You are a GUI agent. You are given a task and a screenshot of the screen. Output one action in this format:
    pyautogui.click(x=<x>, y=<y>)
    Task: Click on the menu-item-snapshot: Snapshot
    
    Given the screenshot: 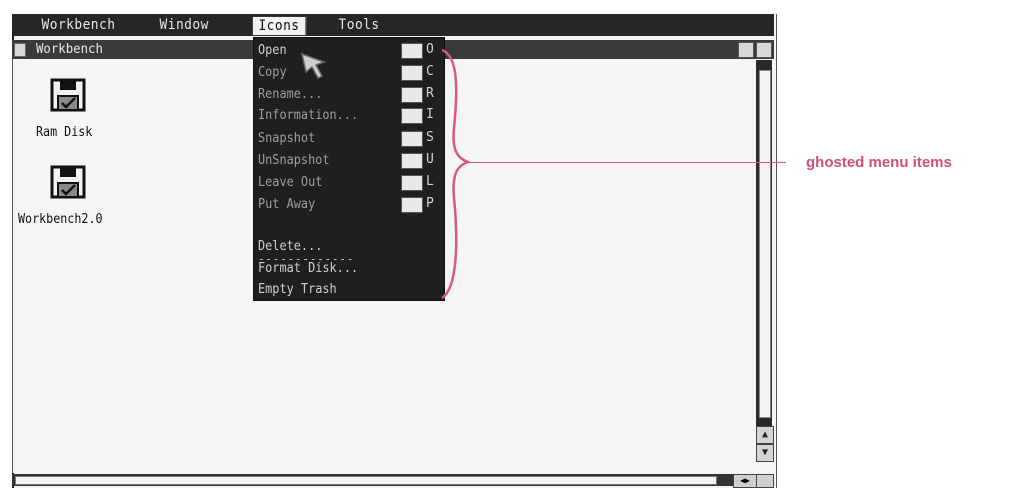 What is the action you would take?
    pyautogui.click(x=286, y=138)
    